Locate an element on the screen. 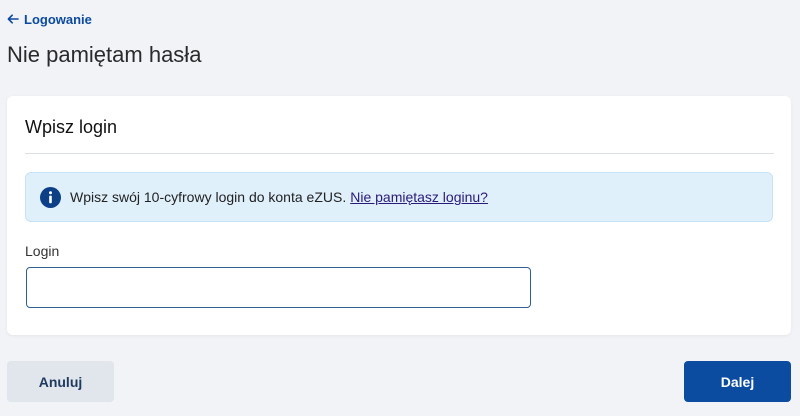 Image resolution: width=800 pixels, height=416 pixels. cancel-button: Anuluj is located at coordinates (60, 381).